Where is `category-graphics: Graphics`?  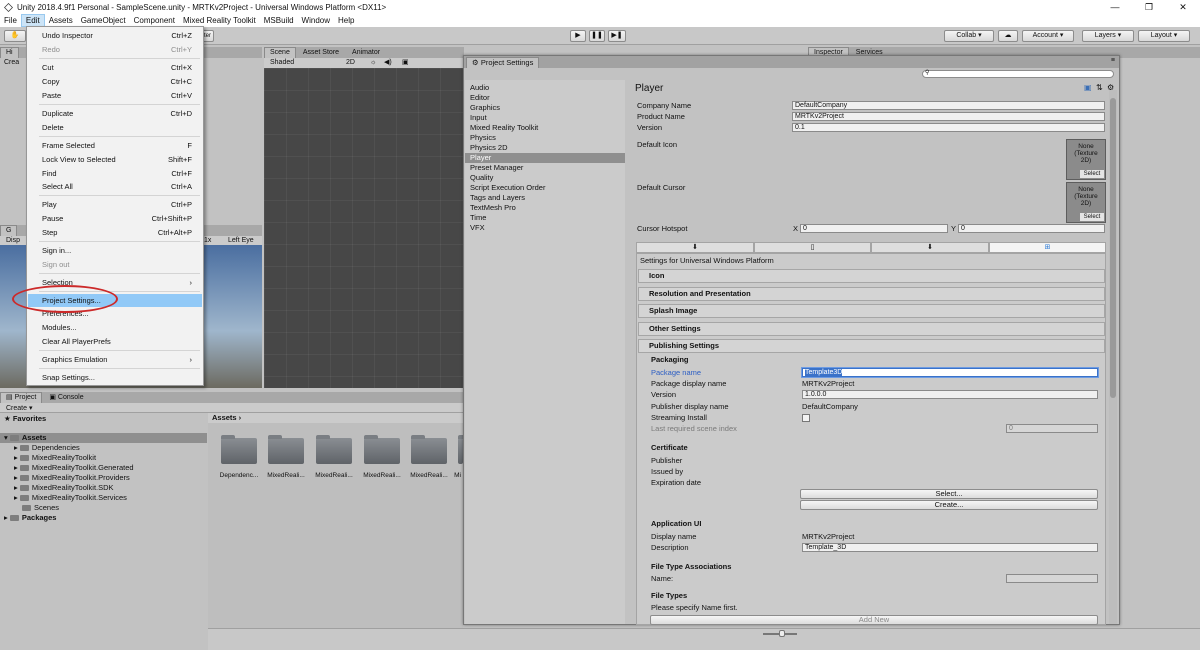 category-graphics: Graphics is located at coordinates (545, 108).